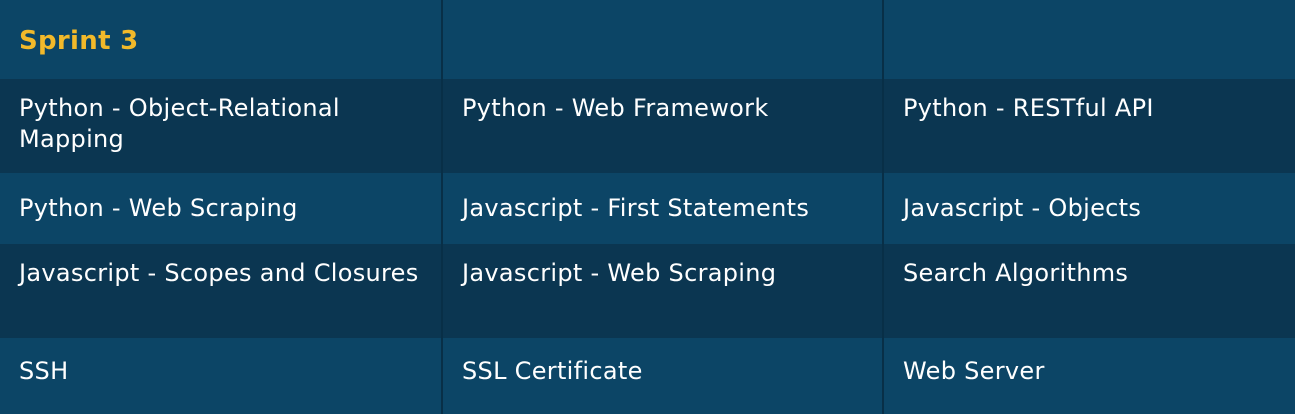  I want to click on table-cell: Web Server, so click(1089, 376).